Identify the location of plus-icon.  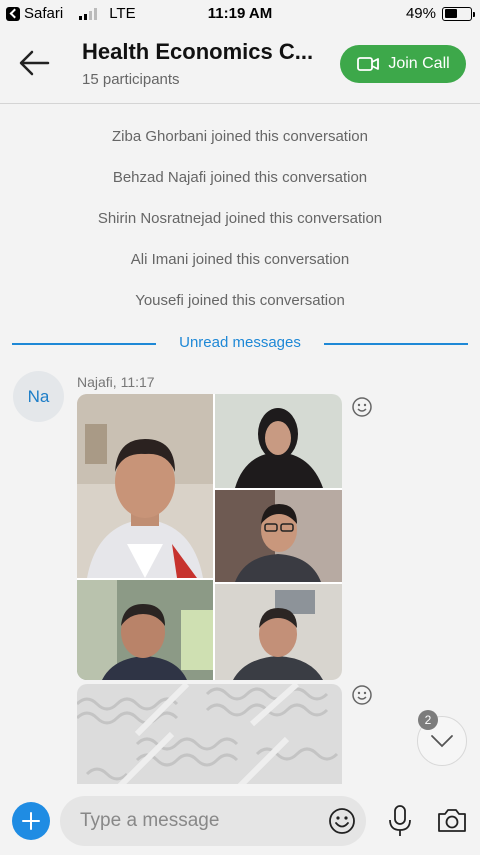
(31, 821).